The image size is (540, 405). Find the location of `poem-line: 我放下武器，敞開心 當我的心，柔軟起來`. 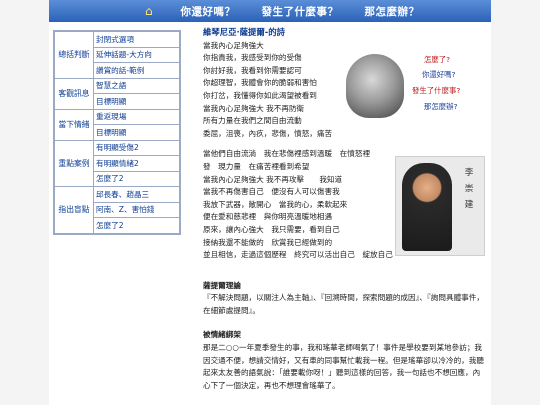

poem-line: 我放下武器，敞開心 當我的心，柔軟起來 is located at coordinates (275, 204).